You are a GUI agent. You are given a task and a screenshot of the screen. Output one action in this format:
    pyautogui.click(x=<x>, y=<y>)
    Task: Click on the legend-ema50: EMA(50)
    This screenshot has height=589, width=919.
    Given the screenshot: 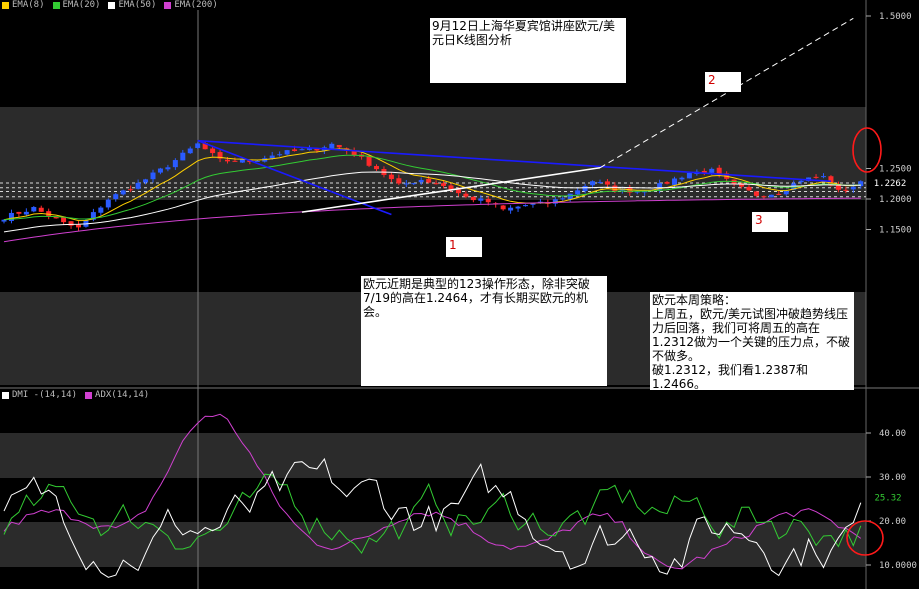 What is the action you would take?
    pyautogui.click(x=132, y=5)
    